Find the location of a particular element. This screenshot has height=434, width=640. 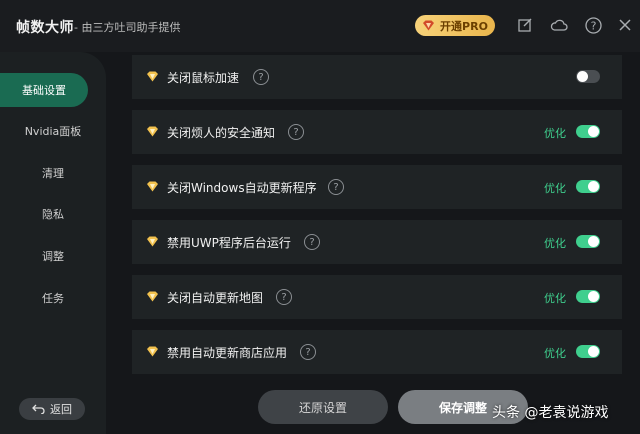

sidebar-item-clean: 清理 is located at coordinates (53, 173).